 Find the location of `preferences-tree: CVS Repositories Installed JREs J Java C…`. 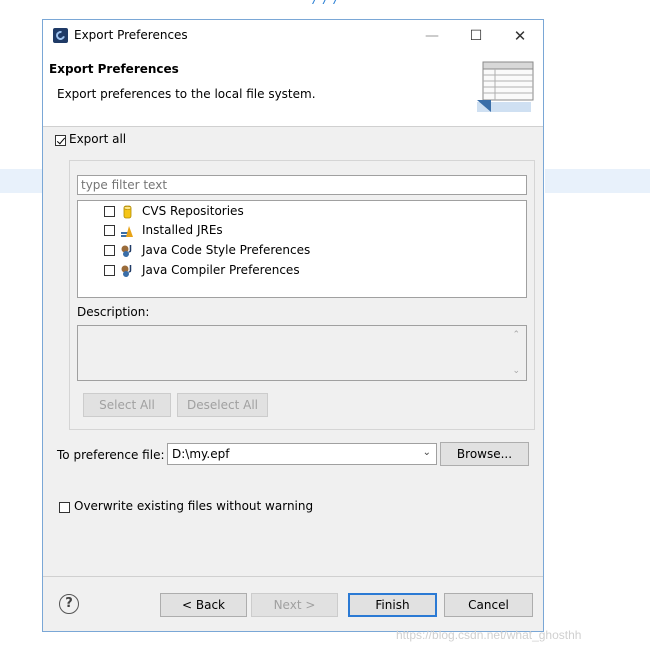

preferences-tree: CVS Repositories Installed JREs J Java C… is located at coordinates (302, 249).